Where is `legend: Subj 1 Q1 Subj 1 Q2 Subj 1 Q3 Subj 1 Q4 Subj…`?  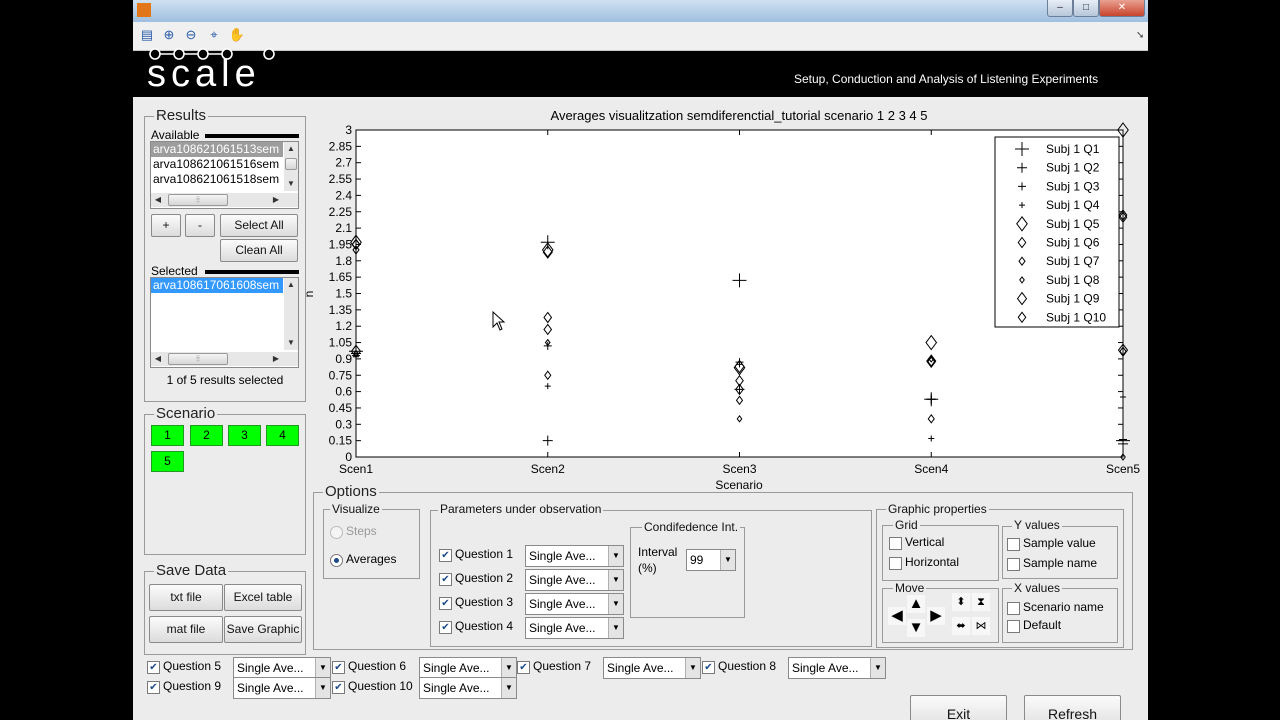
legend: Subj 1 Q1 Subj 1 Q2 Subj 1 Q3 Subj 1 Q4 Subj… is located at coordinates (1057, 232).